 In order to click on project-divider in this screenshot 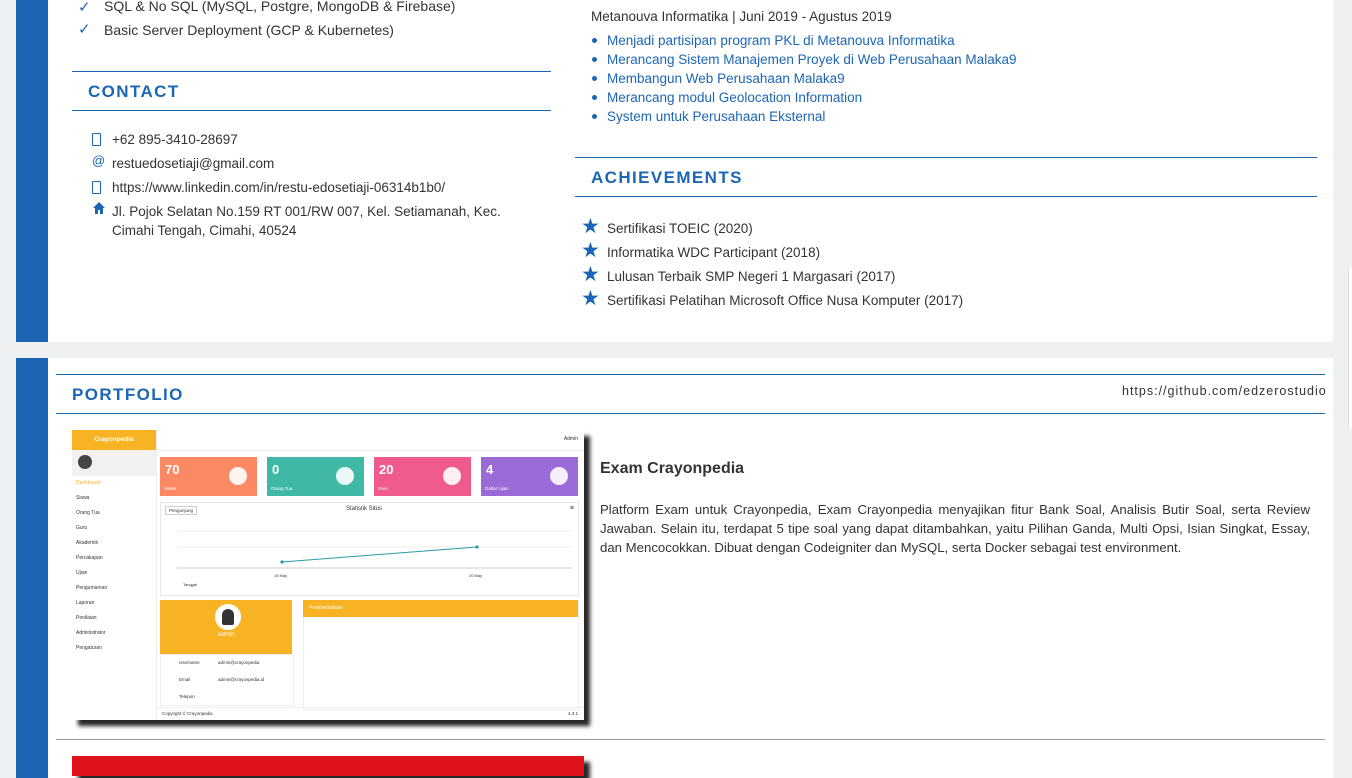, I will do `click(690, 739)`.